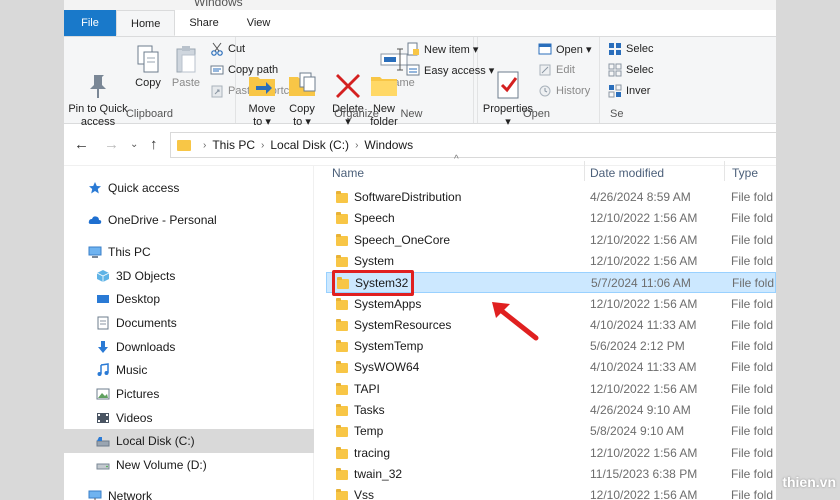  What do you see at coordinates (551, 367) in the screenshot?
I see `file-row: SysWOW64 4/10/2024 11:33 AM File fold` at bounding box center [551, 367].